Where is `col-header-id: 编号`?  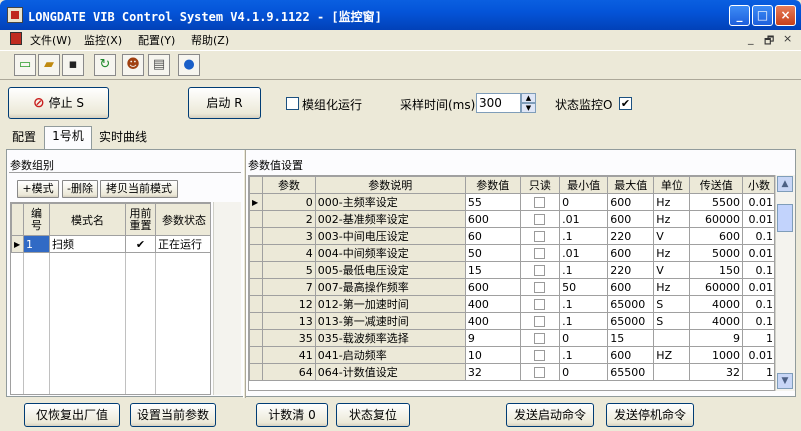
col-header-id: 编号 is located at coordinates (36, 219).